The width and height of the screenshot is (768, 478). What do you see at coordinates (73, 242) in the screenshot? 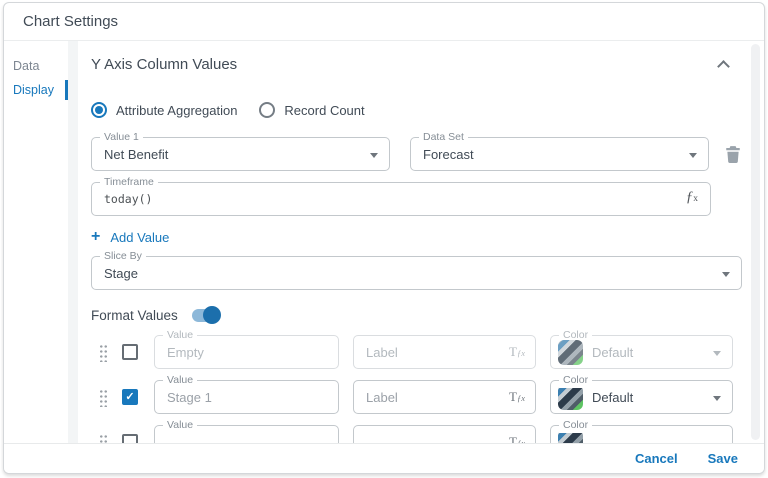
I see `sidebar-divider` at bounding box center [73, 242].